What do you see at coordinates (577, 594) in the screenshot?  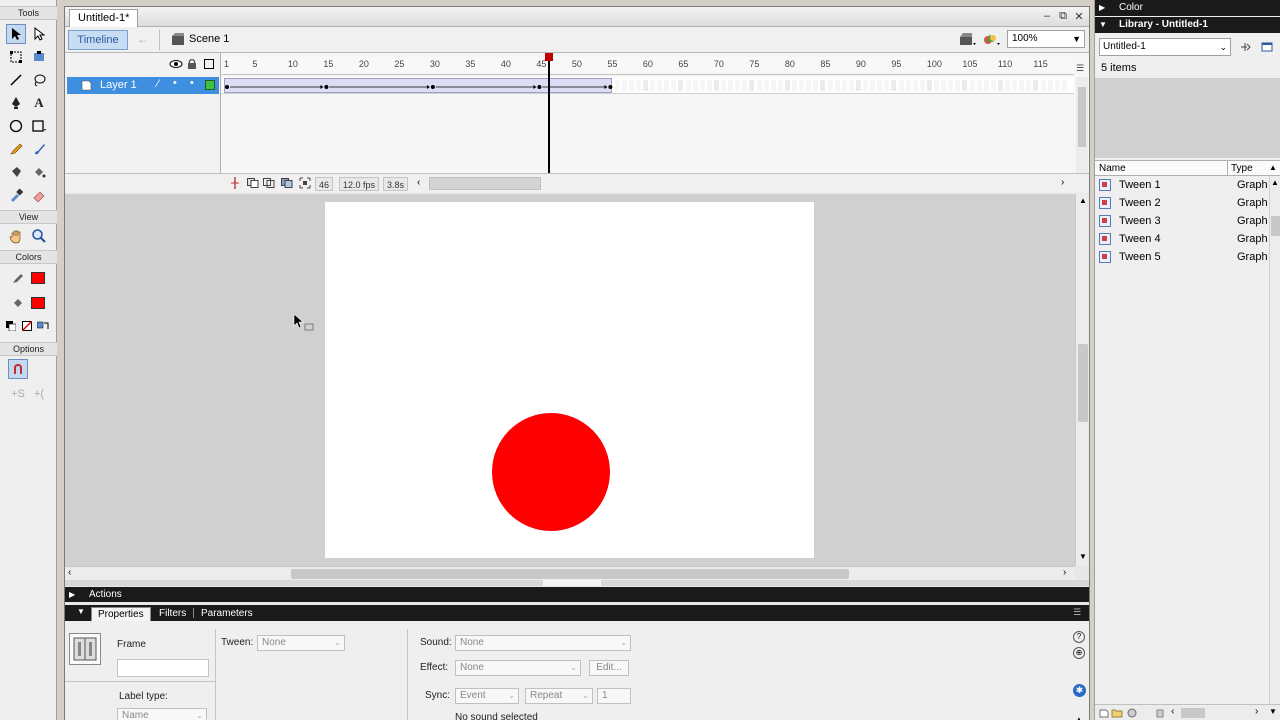 I see `actions-panel-header: ▶ Actions` at bounding box center [577, 594].